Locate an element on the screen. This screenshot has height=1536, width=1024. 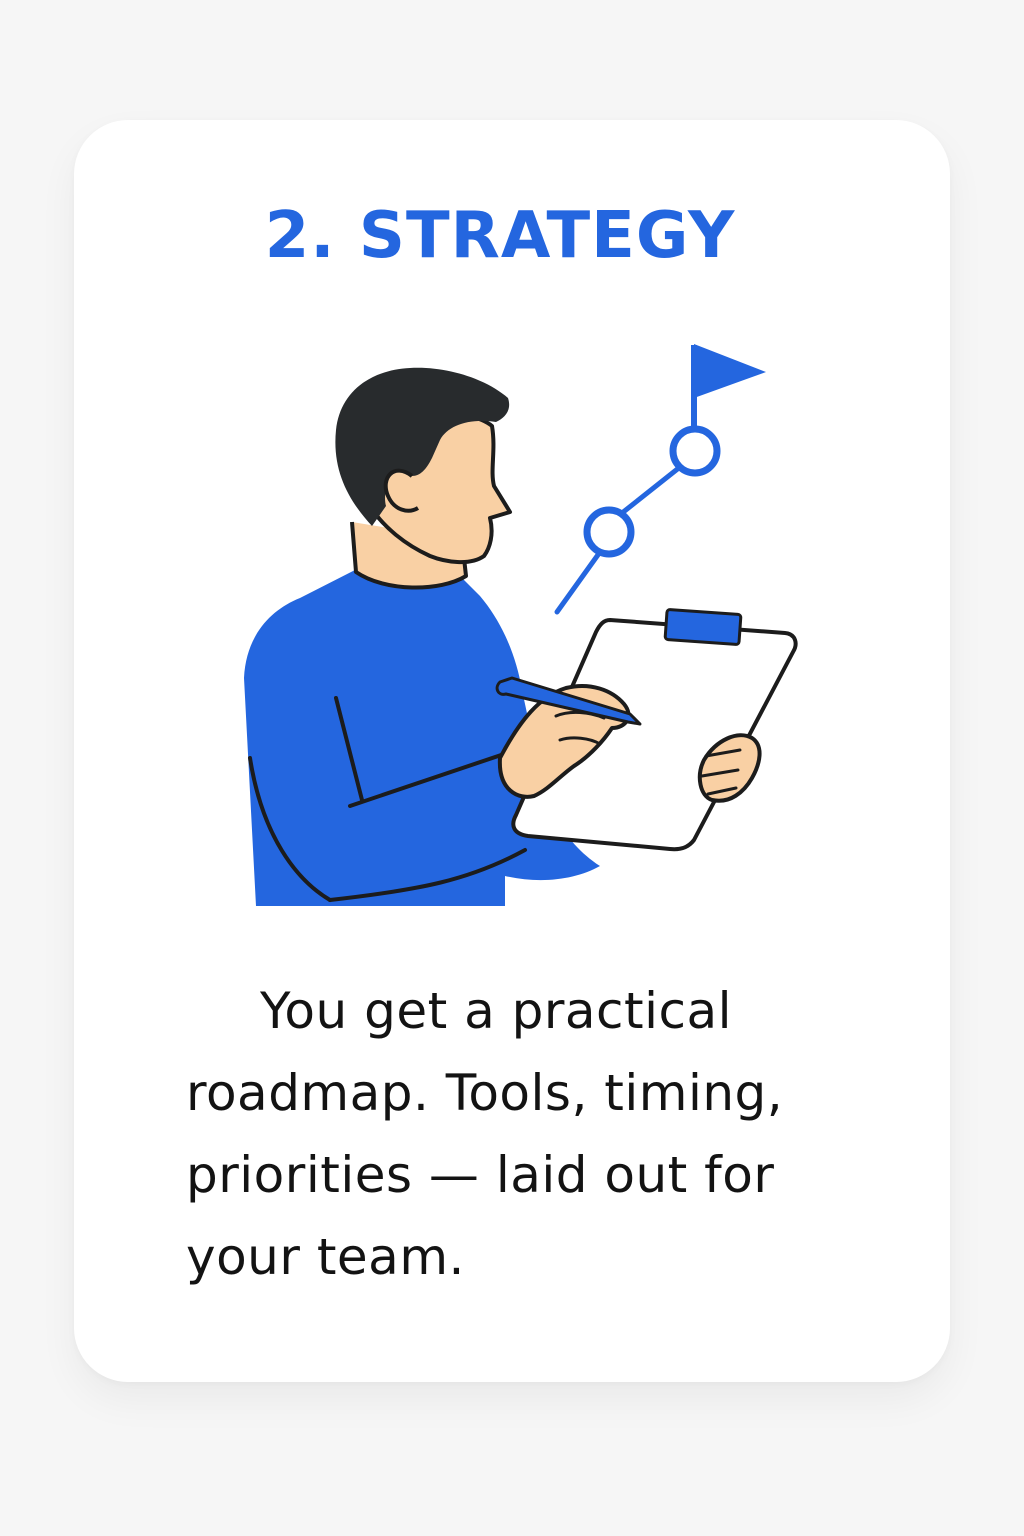
card-title: 2. STRATEGY is located at coordinates (500, 236).